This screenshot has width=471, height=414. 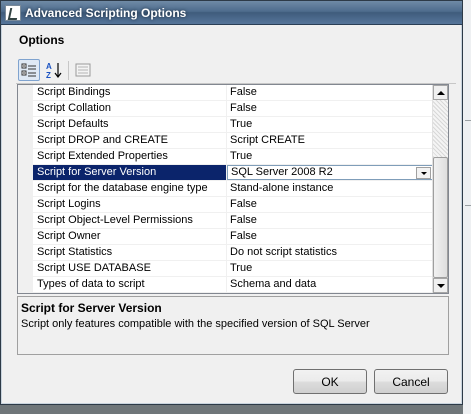 What do you see at coordinates (330, 140) in the screenshot?
I see `property-value: Script CREATE` at bounding box center [330, 140].